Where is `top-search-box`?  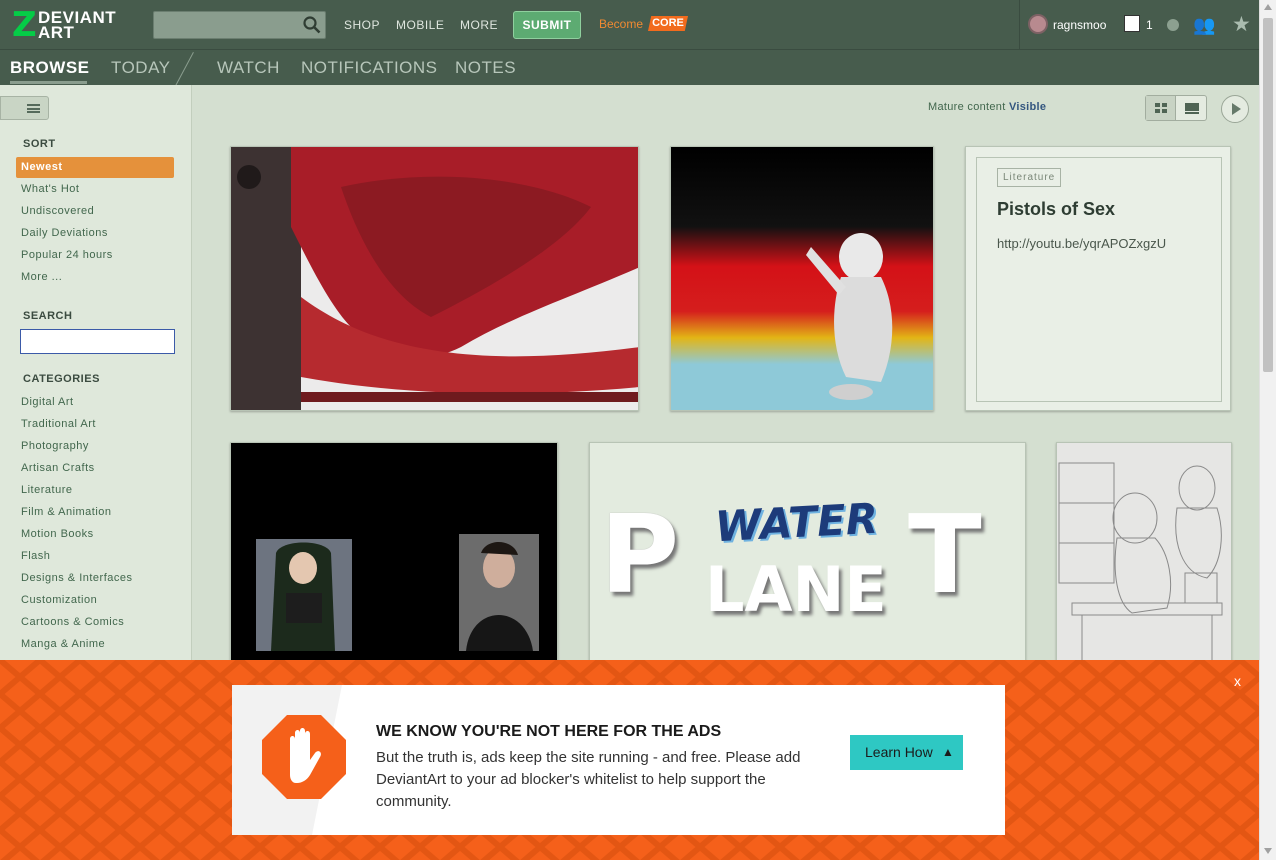
top-search-box is located at coordinates (239, 25).